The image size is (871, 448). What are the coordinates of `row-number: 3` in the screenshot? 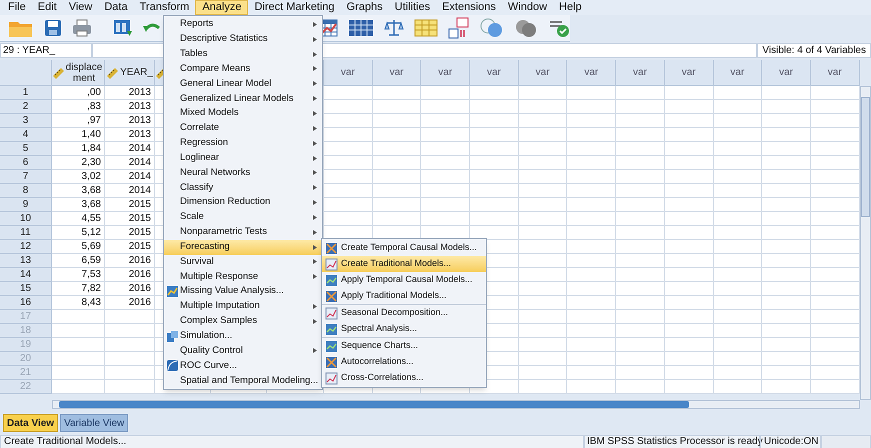 It's located at (26, 121).